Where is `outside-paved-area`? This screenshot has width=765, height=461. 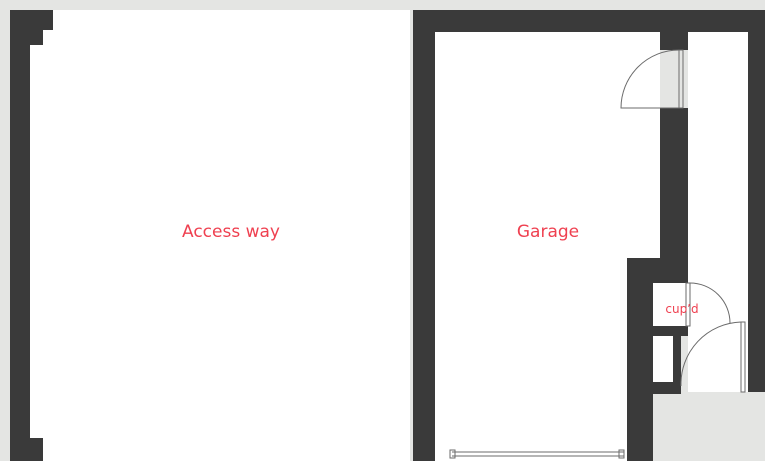 outside-paved-area is located at coordinates (719, 426).